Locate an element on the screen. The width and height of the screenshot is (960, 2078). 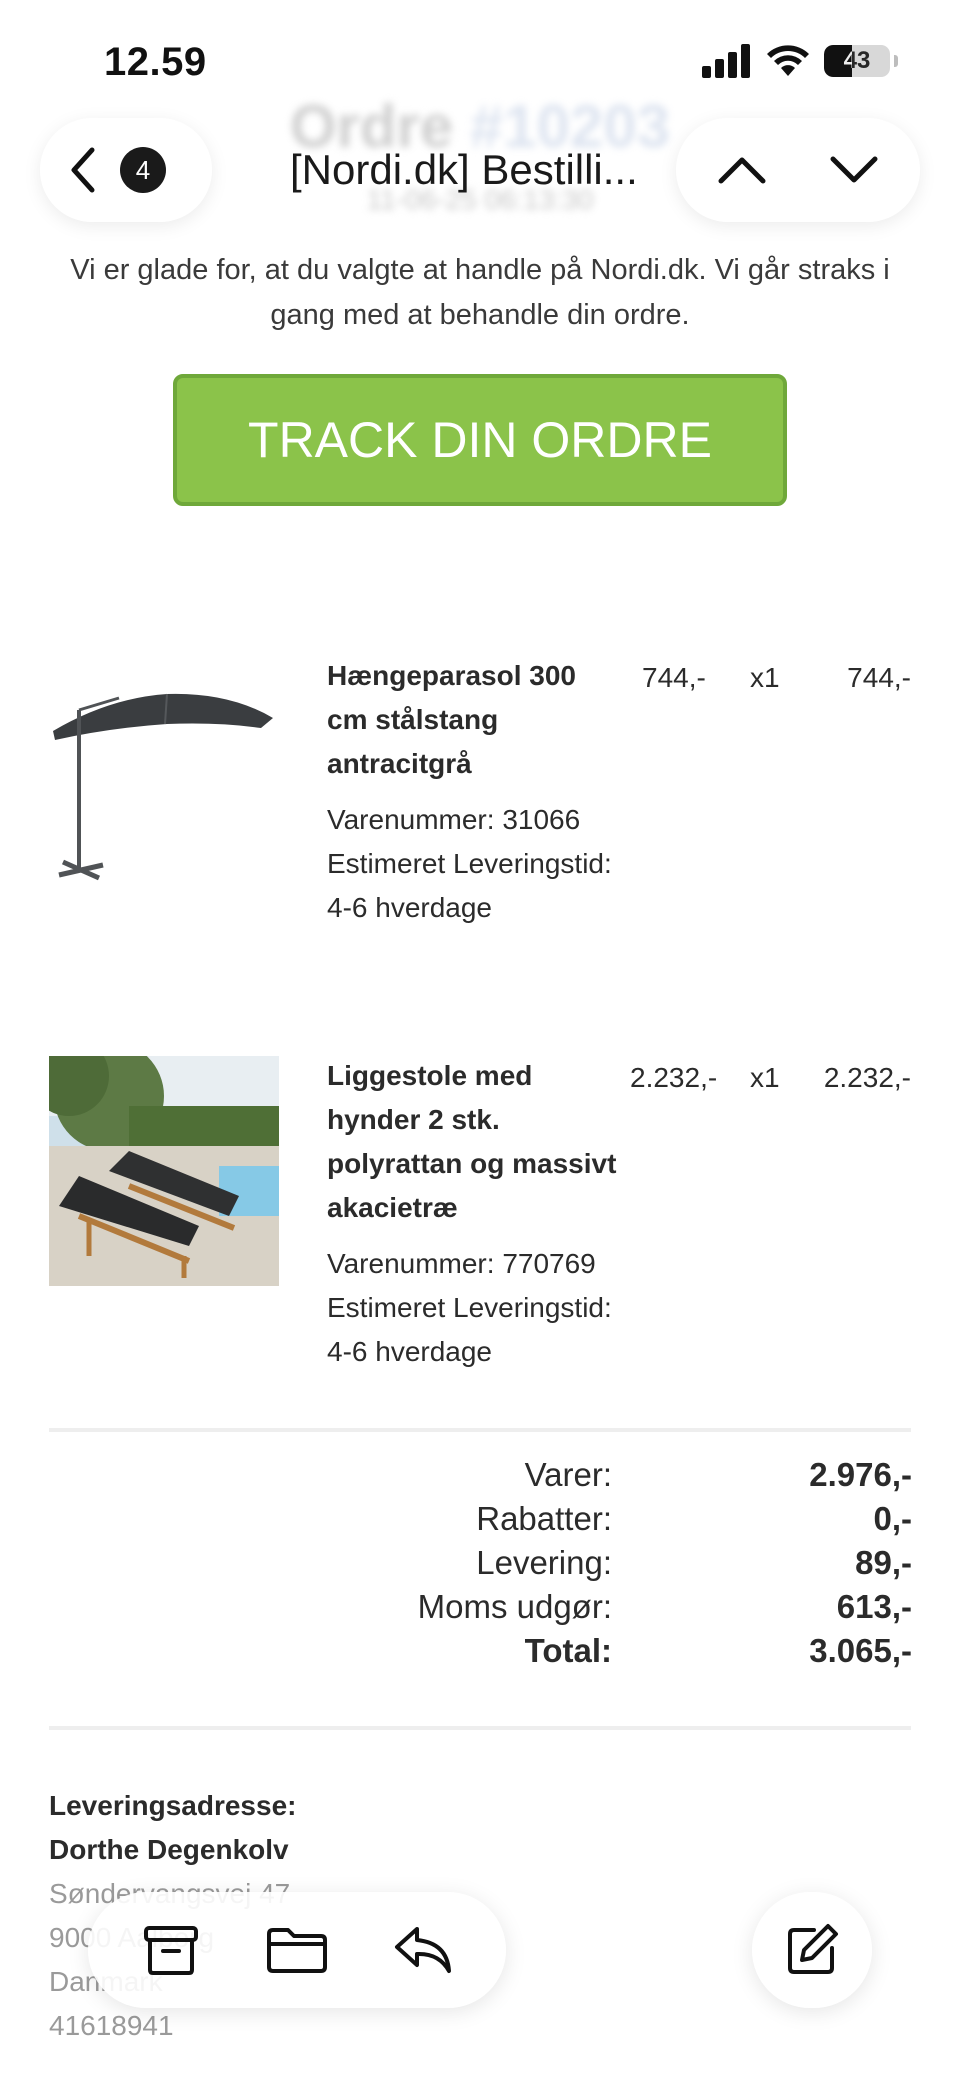
address-heading: Leveringsadresse: is located at coordinates (173, 1805).